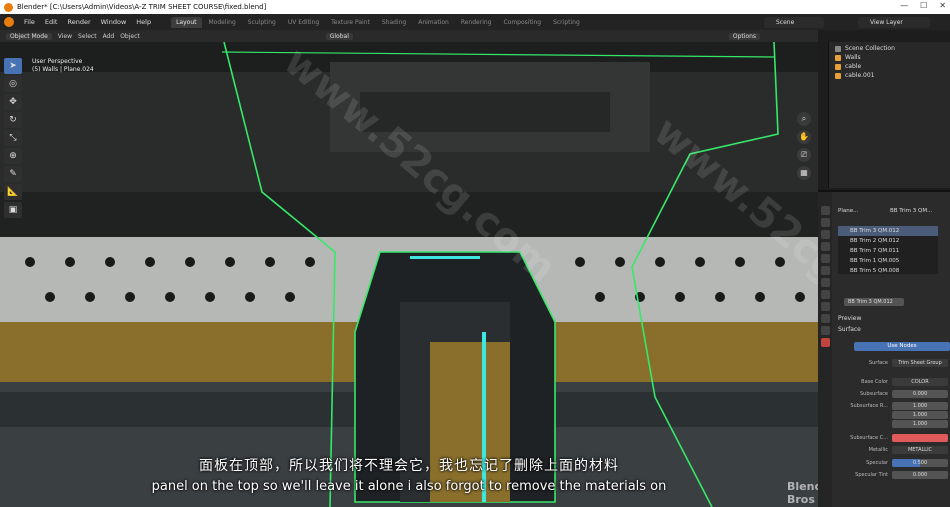  What do you see at coordinates (13, 210) in the screenshot?
I see `add-cube-tool-icon: ▣` at bounding box center [13, 210].